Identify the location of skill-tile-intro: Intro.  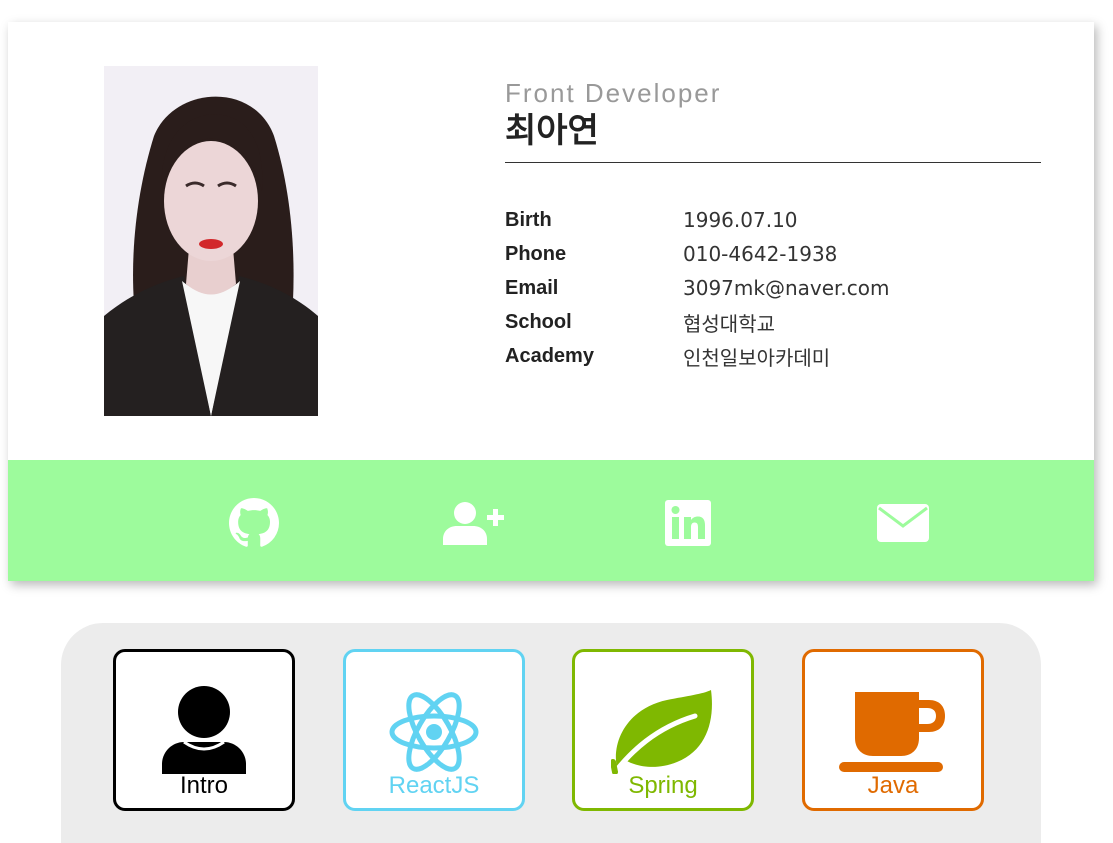
(204, 730).